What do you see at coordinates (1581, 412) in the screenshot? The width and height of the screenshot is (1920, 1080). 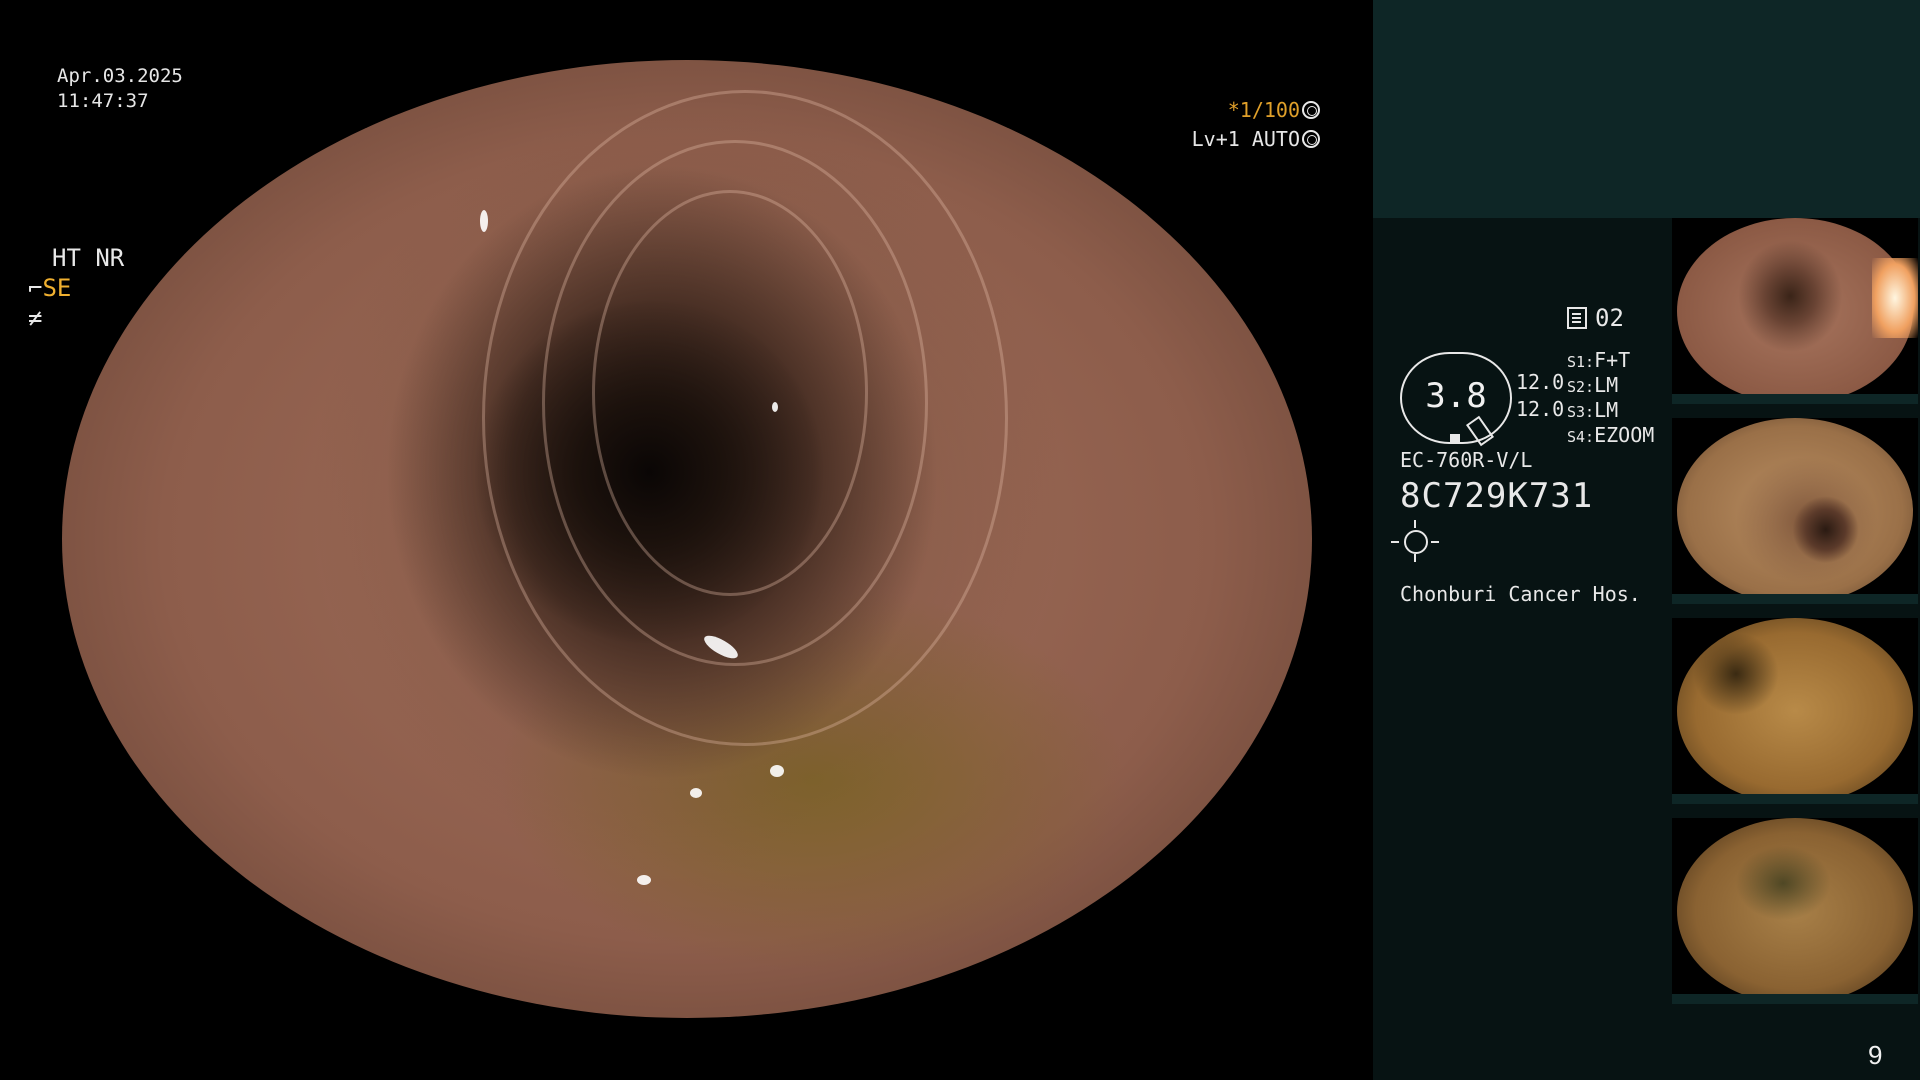 I see `switch-key: S3:` at bounding box center [1581, 412].